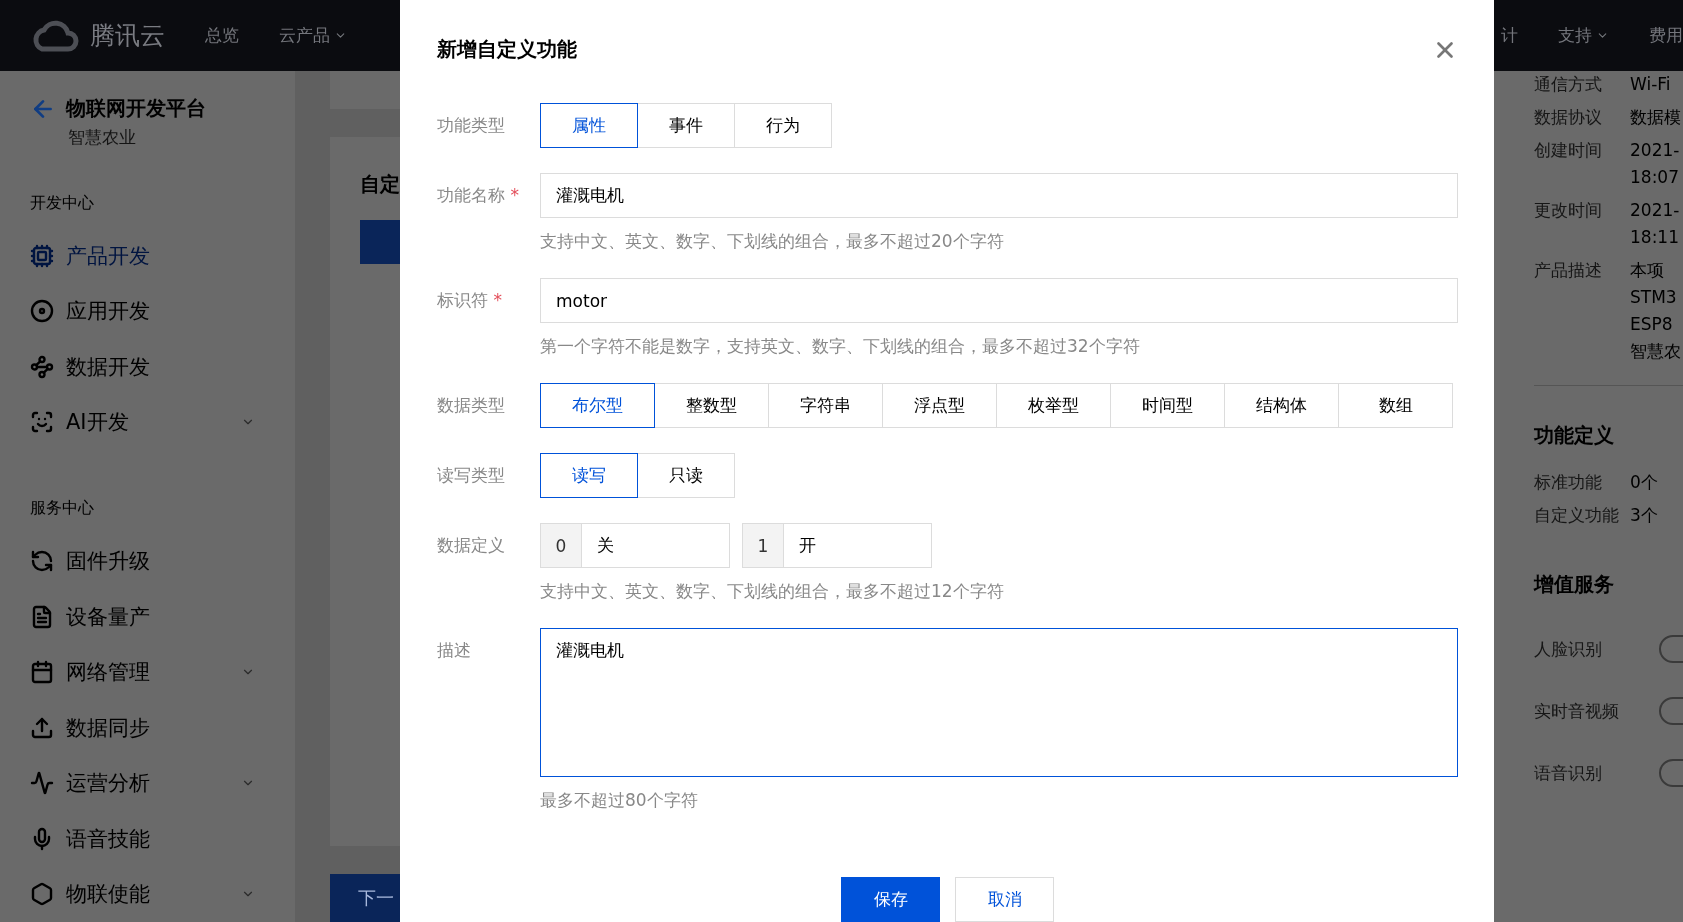 The height and width of the screenshot is (922, 1683). I want to click on field-label: 描述, so click(454, 650).